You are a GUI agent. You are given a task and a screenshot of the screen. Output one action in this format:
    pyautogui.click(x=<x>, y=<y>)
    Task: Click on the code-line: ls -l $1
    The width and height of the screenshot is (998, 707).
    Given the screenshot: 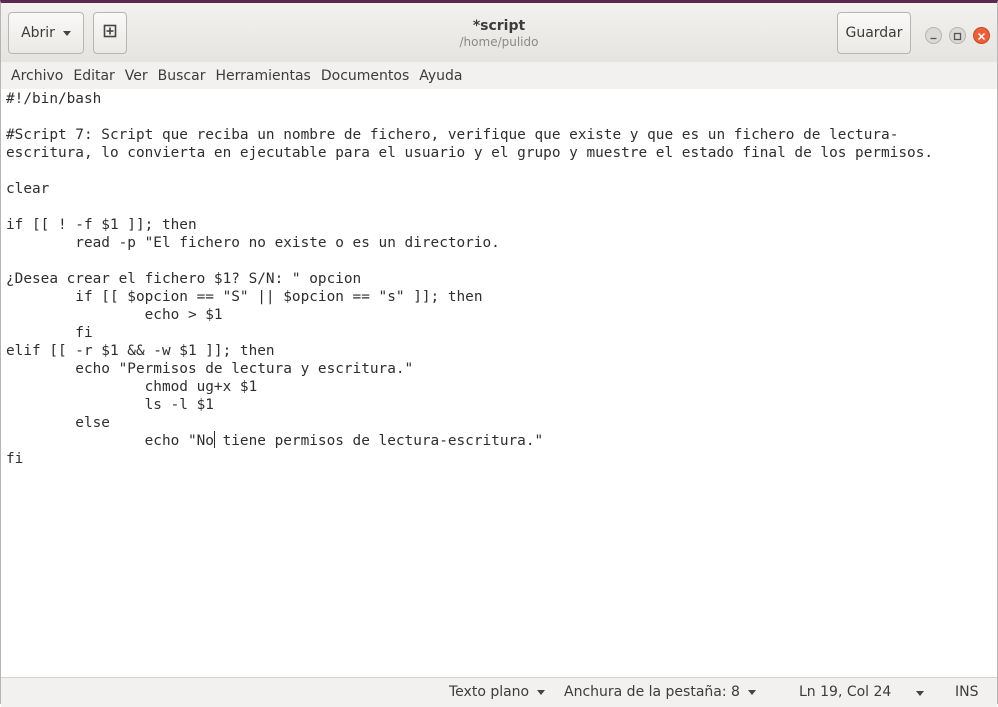 What is the action you would take?
    pyautogui.click(x=110, y=405)
    